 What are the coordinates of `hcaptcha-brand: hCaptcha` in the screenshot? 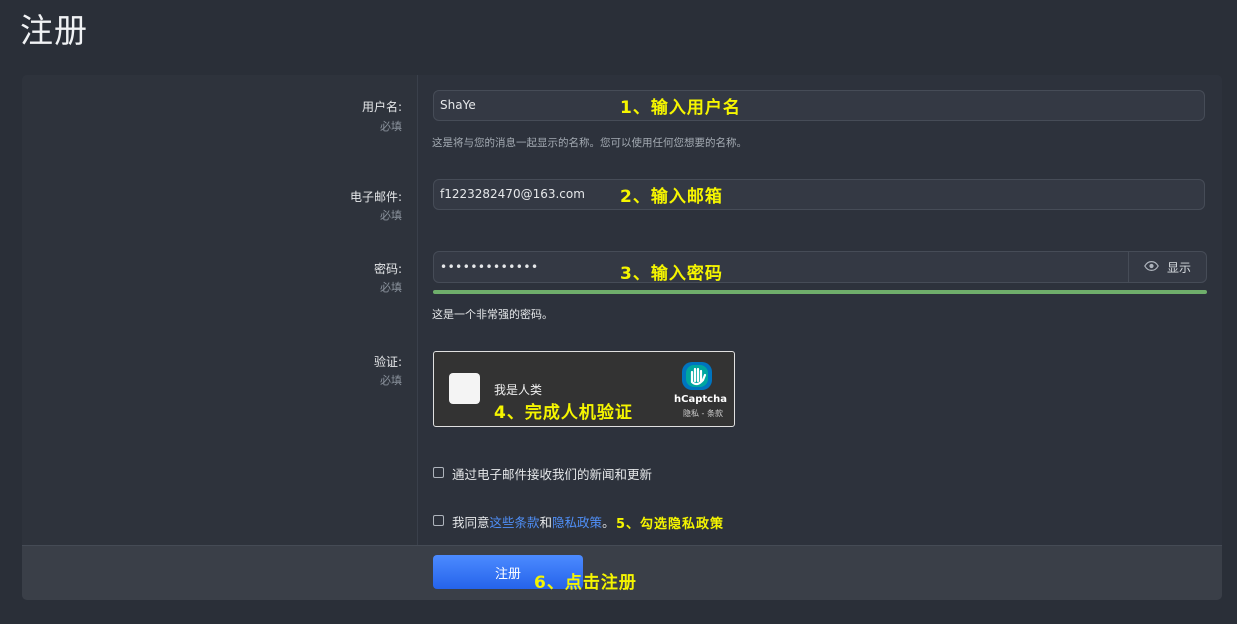 It's located at (700, 399).